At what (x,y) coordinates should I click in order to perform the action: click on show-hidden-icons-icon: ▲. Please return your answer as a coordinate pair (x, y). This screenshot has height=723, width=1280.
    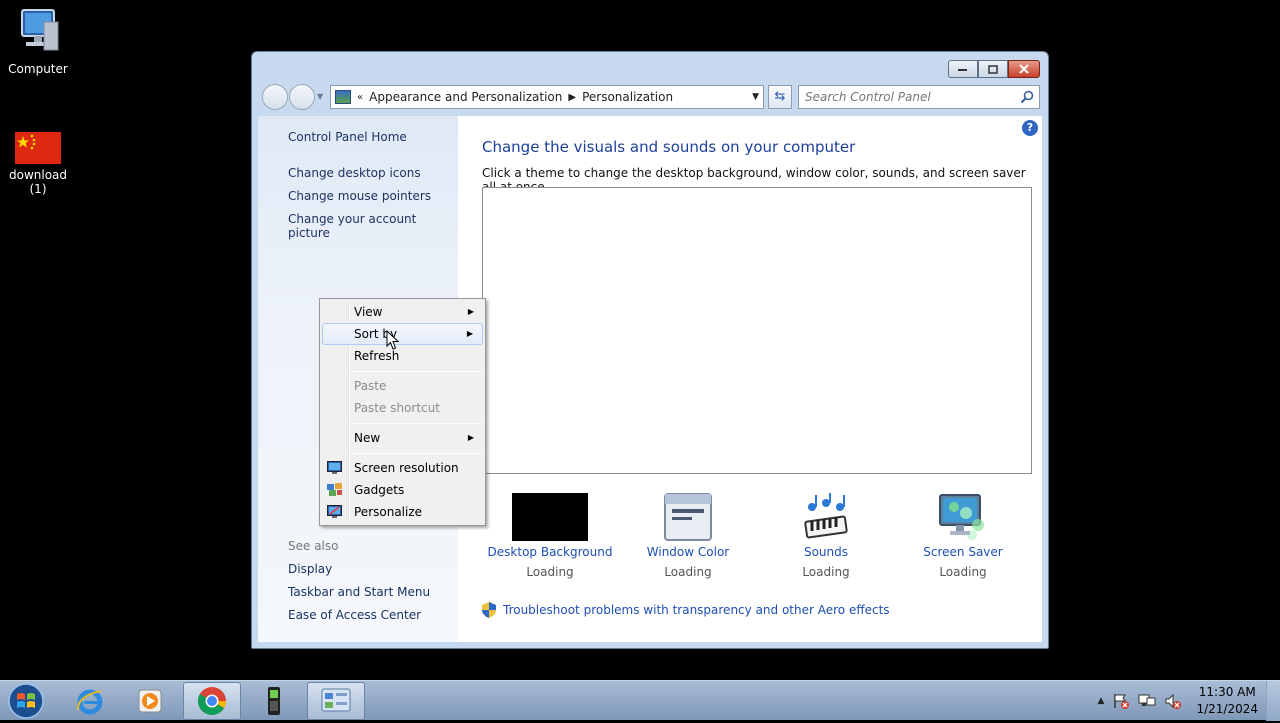
    Looking at the image, I should click on (1101, 701).